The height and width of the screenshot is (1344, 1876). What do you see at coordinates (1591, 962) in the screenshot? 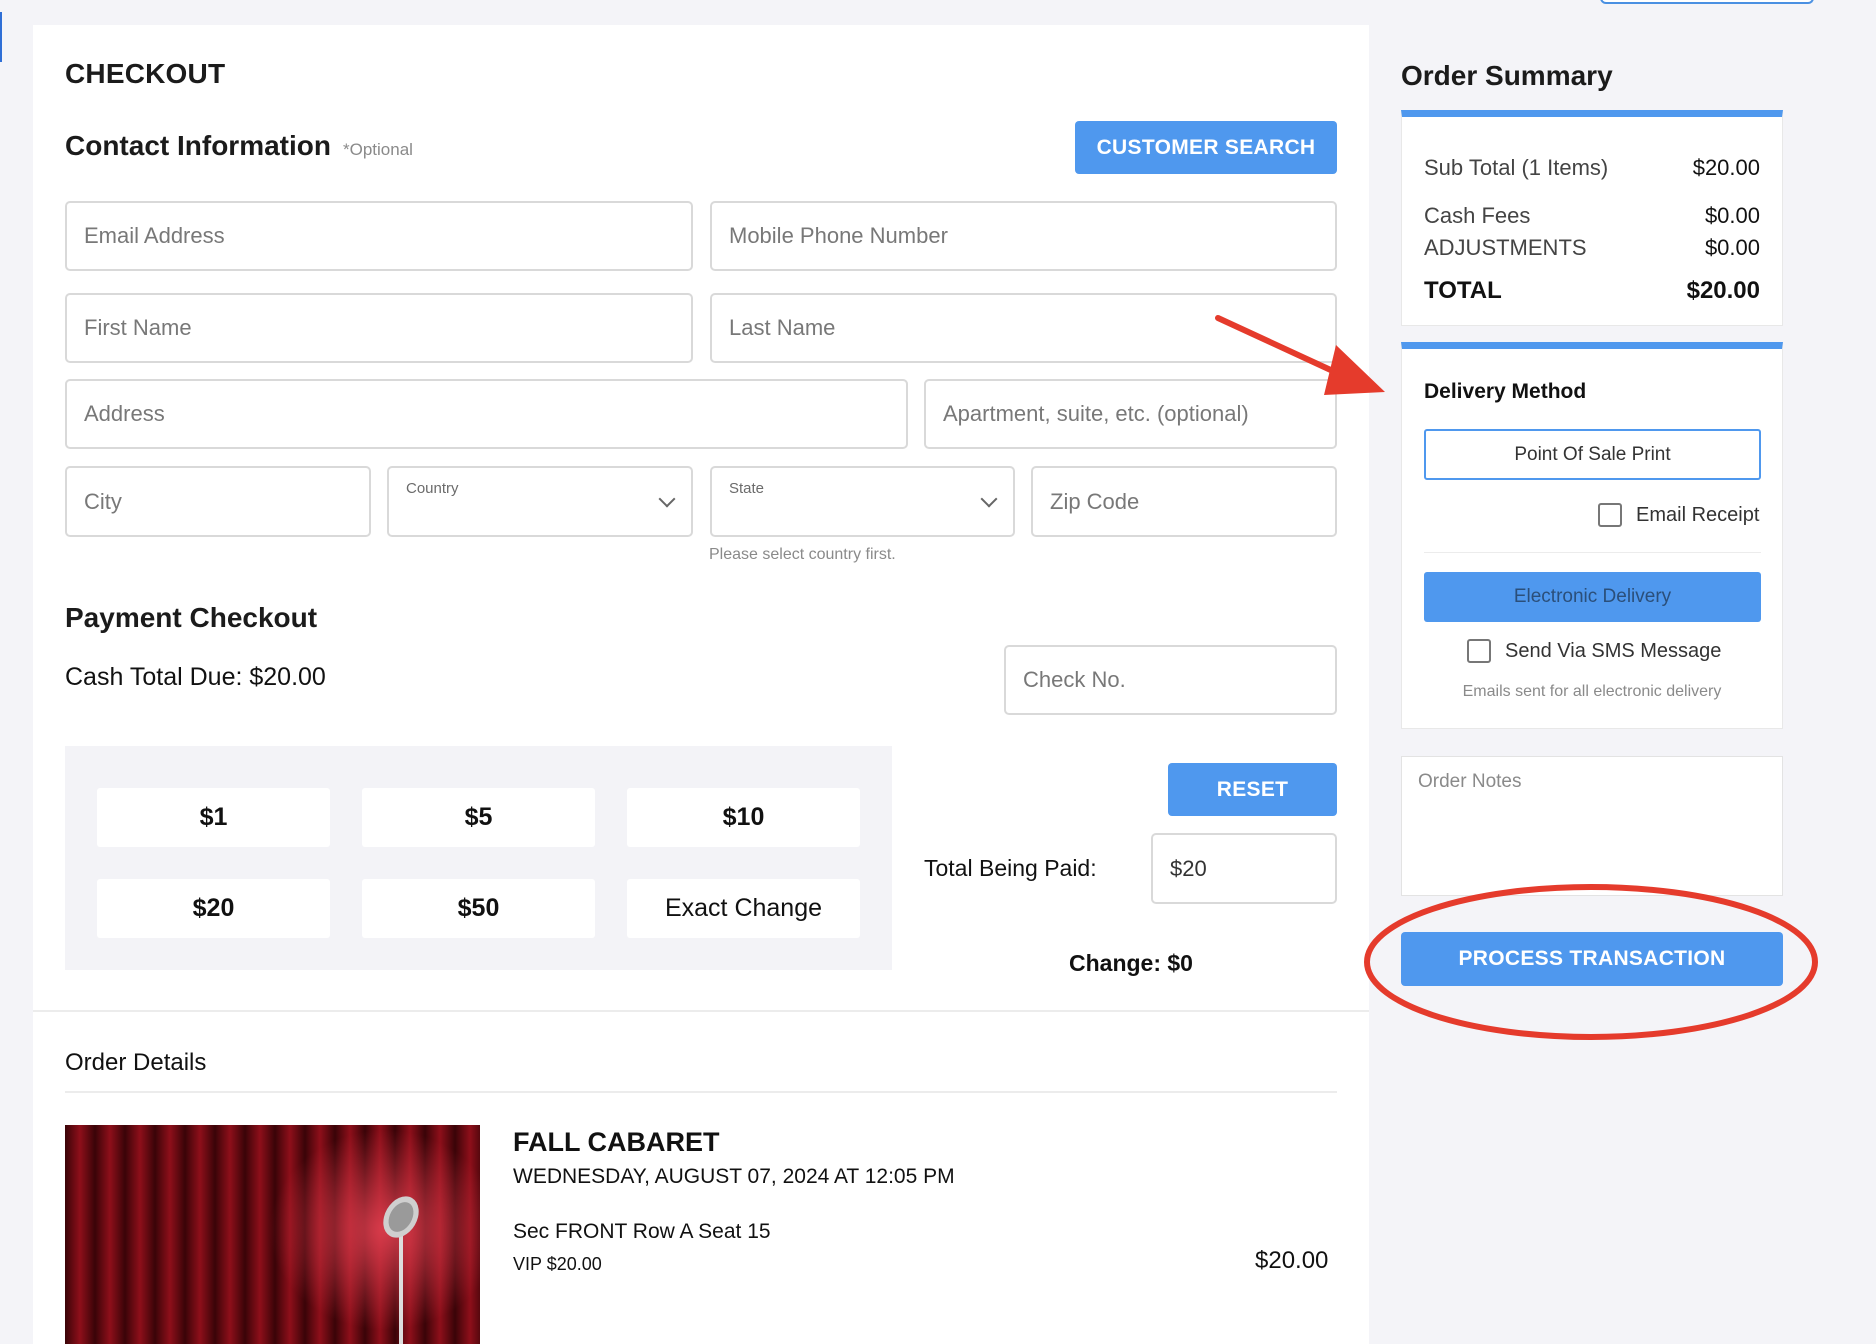
I see `annotation-circle` at bounding box center [1591, 962].